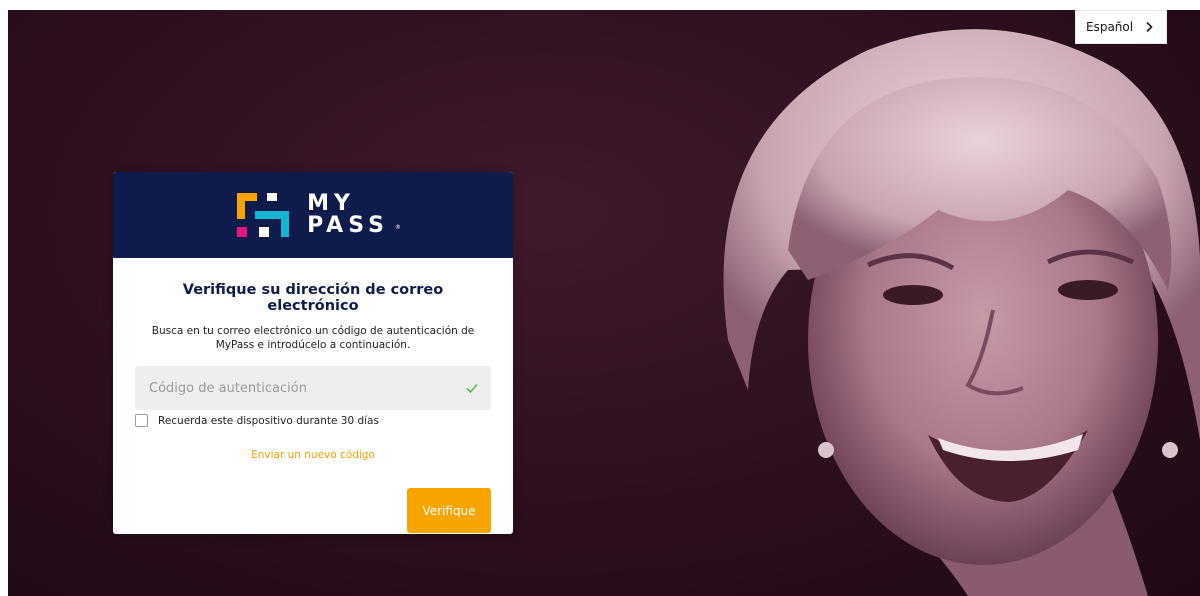  What do you see at coordinates (313, 455) in the screenshot?
I see `resend-code-link: Enviar un nuevo código` at bounding box center [313, 455].